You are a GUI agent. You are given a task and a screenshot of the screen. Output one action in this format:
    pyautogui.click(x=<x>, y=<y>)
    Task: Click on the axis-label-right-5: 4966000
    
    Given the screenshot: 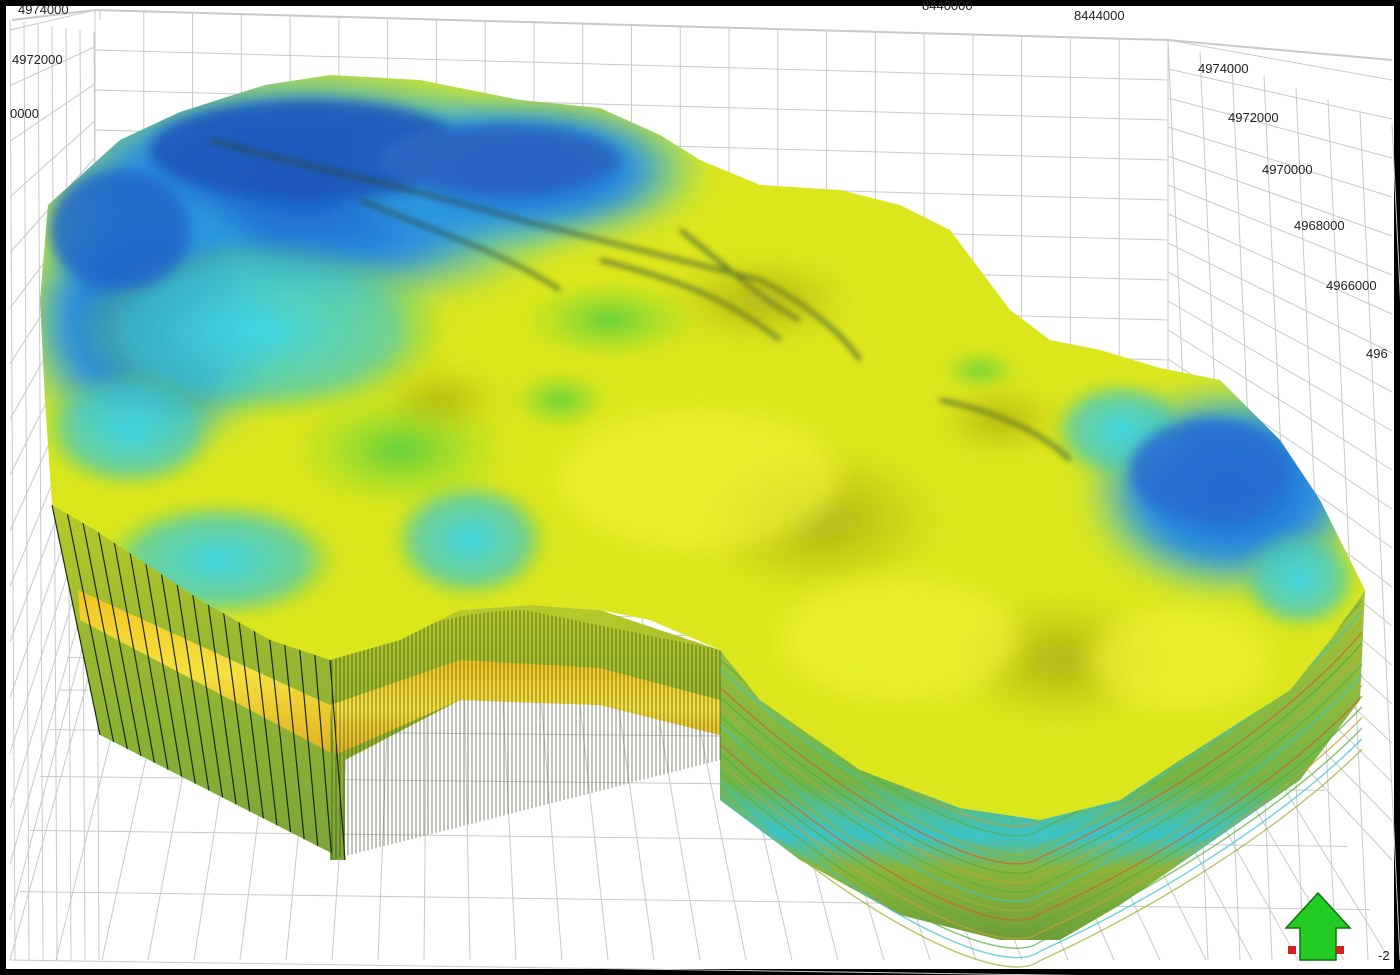 What is the action you would take?
    pyautogui.click(x=1351, y=285)
    